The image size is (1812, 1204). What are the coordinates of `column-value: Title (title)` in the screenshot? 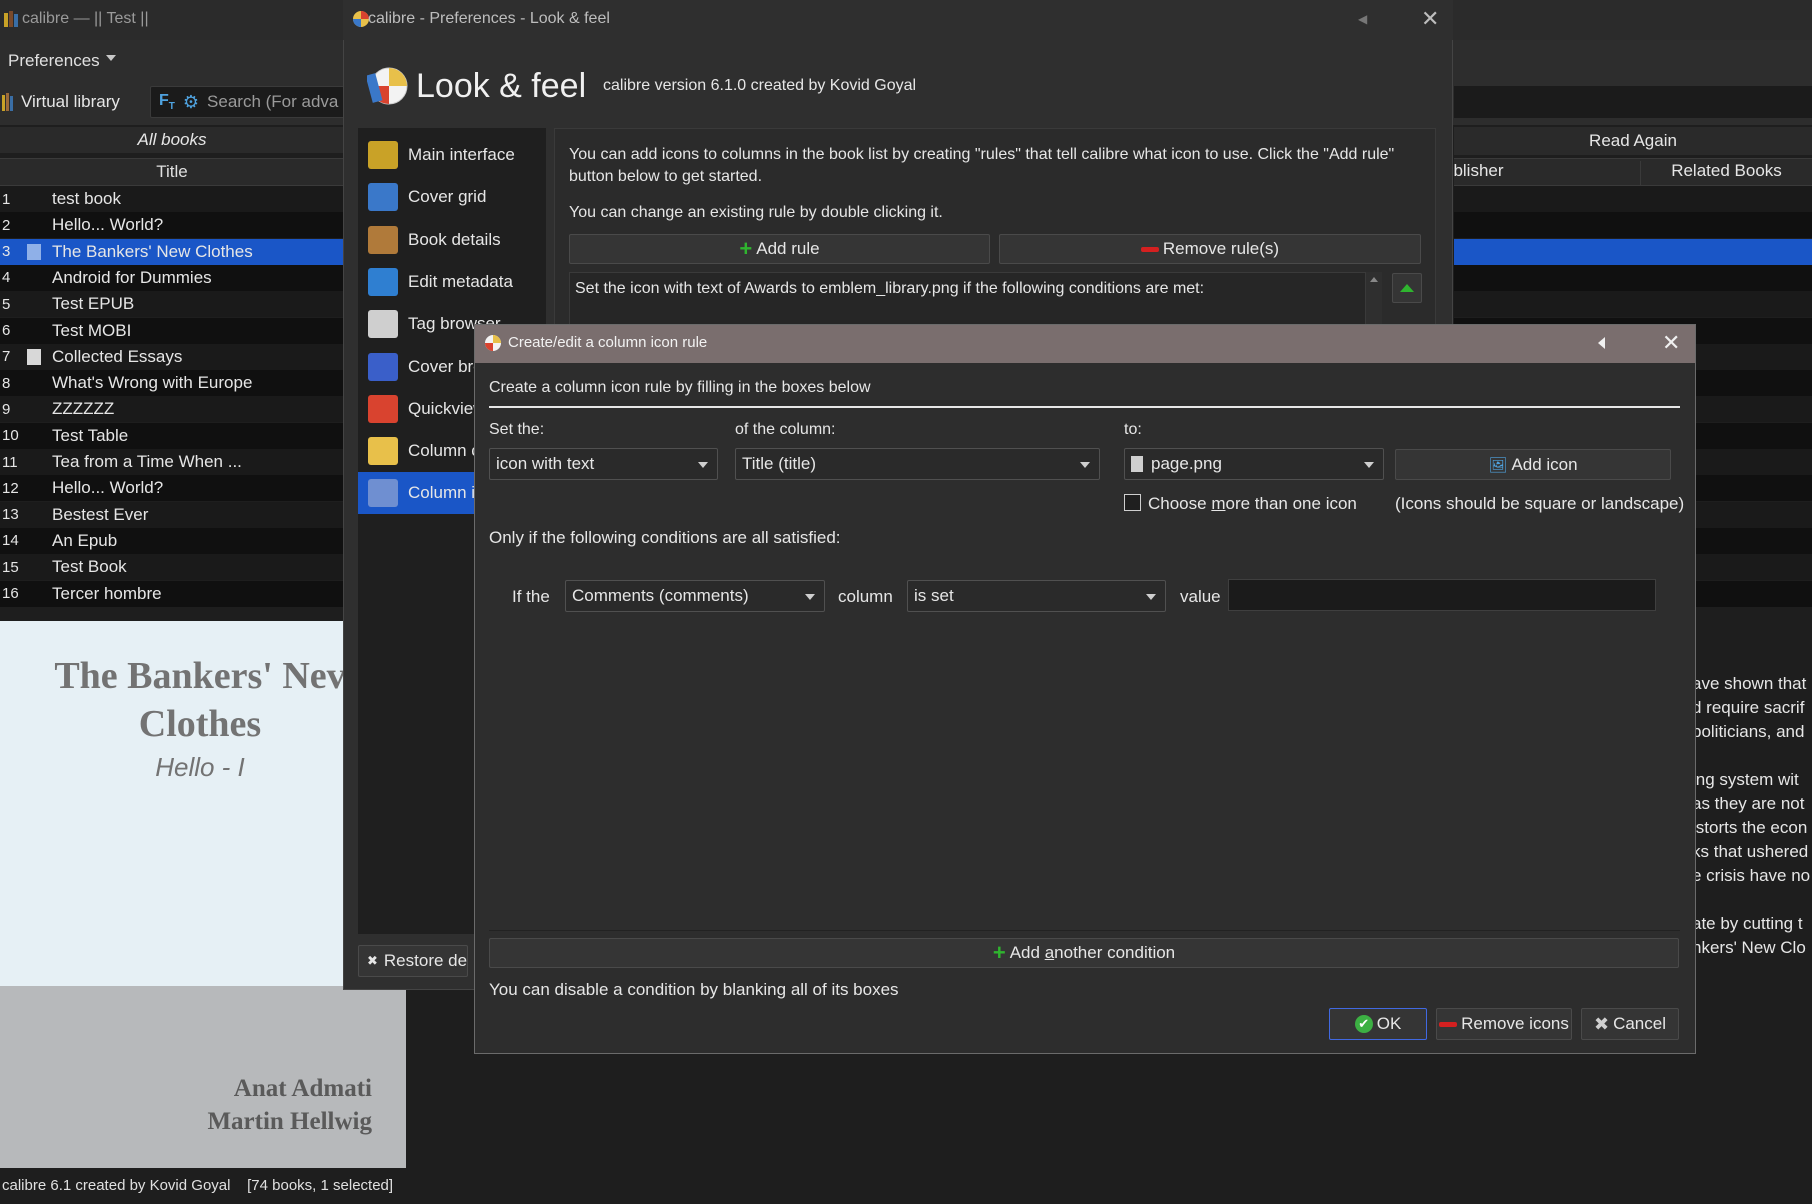 It's located at (779, 463).